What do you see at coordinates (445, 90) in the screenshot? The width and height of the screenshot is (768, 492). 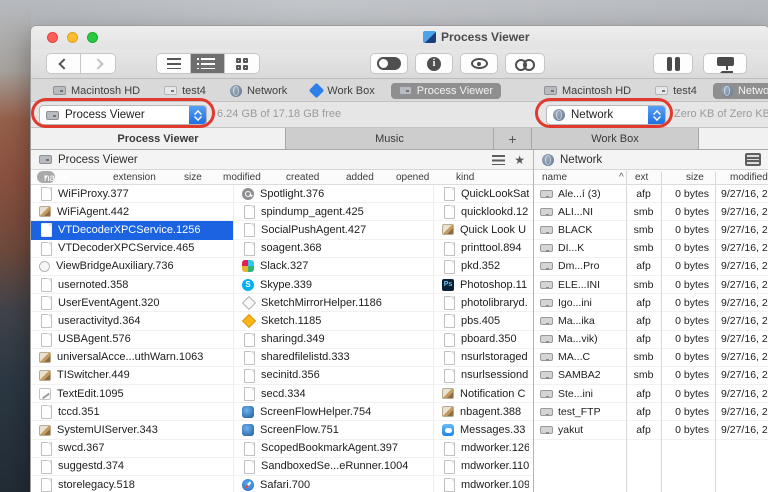 I see `favorite-process-viewer: Process Viewer` at bounding box center [445, 90].